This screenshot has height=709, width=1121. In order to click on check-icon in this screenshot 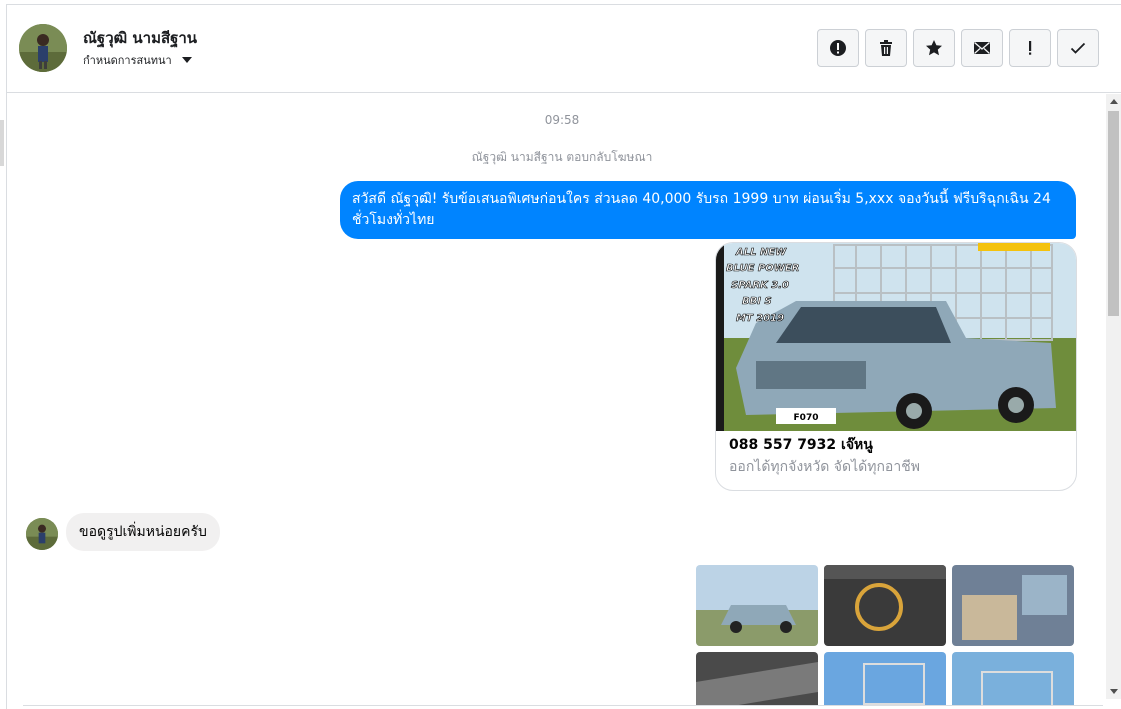, I will do `click(1078, 48)`.